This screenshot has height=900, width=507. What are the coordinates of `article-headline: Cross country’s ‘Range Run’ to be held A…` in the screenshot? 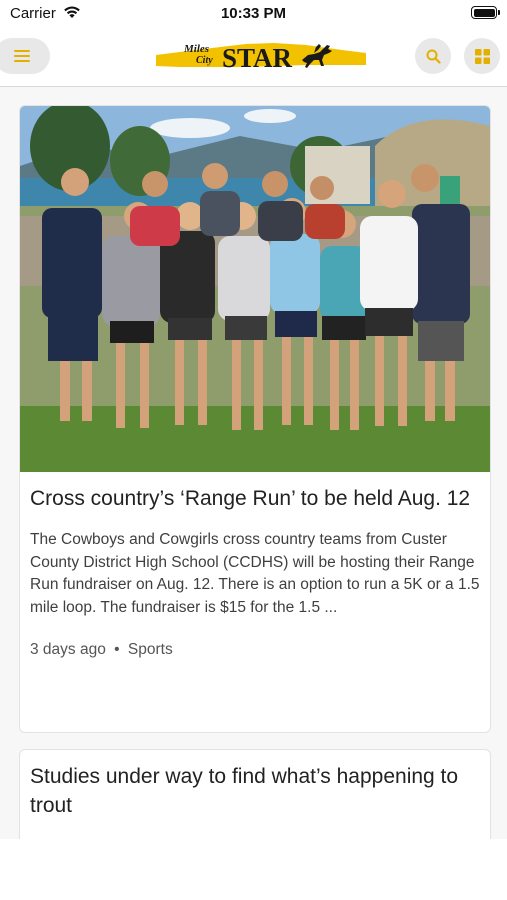 It's located at (255, 498).